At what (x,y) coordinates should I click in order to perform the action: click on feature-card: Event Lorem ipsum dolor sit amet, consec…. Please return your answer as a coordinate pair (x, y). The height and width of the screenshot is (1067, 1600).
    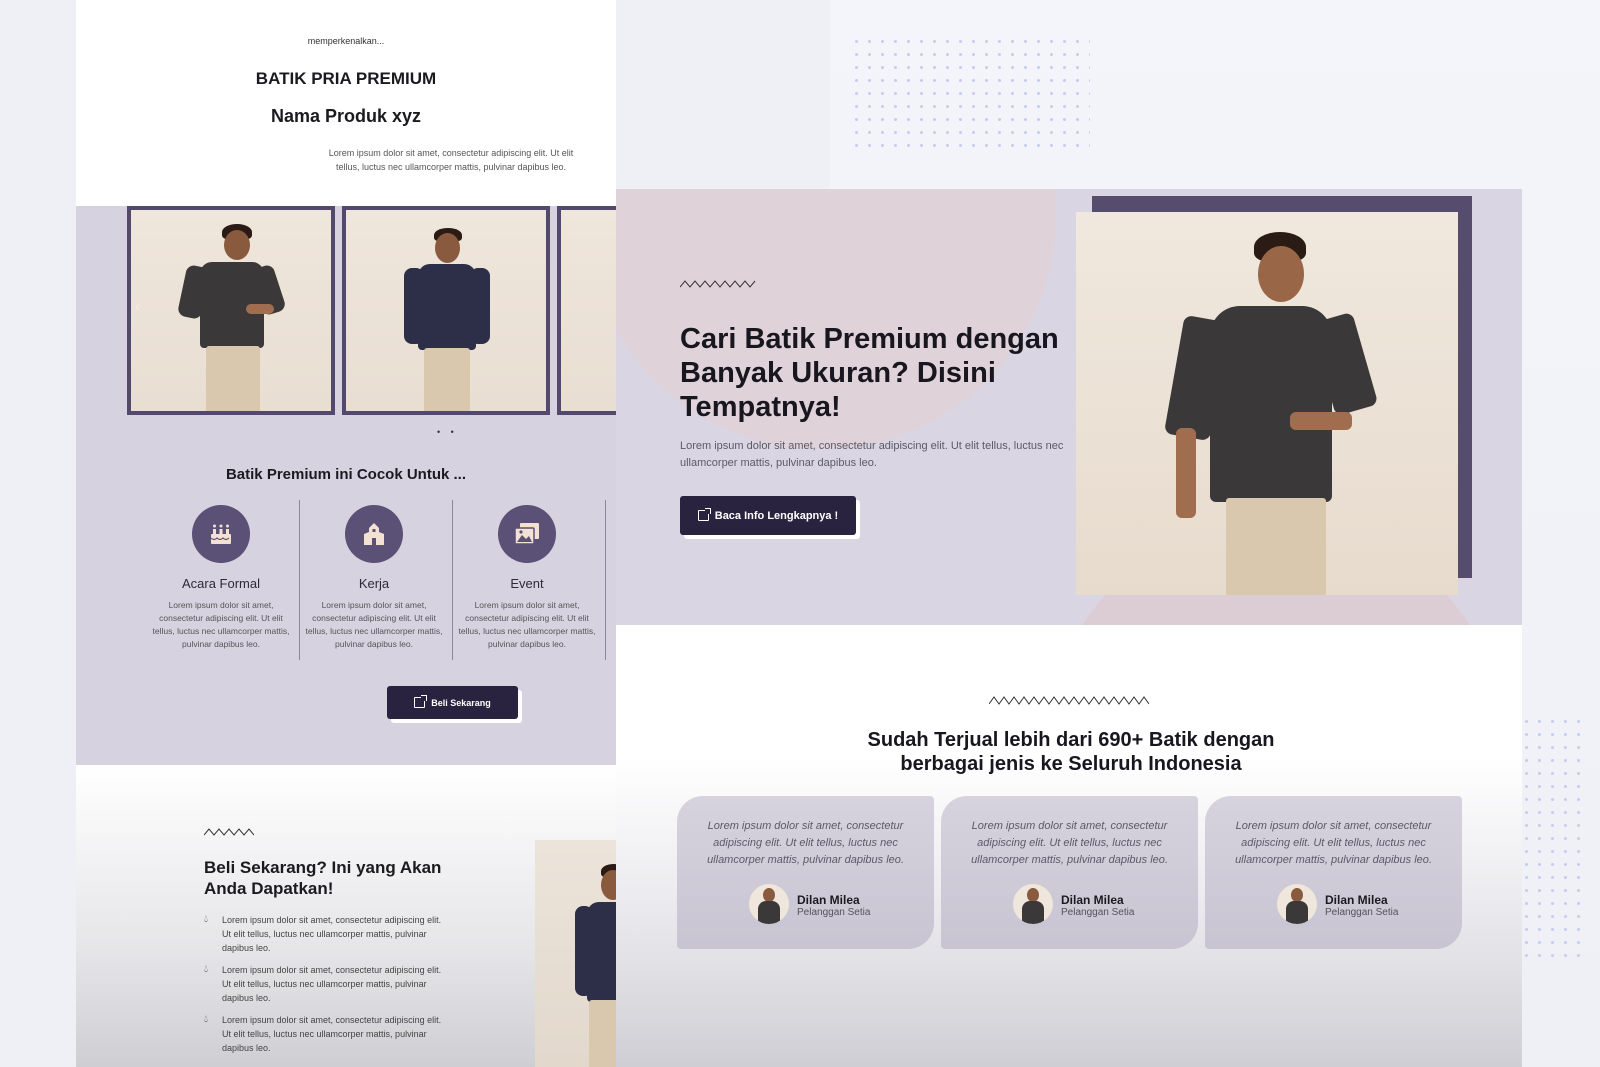
    Looking at the image, I should click on (527, 578).